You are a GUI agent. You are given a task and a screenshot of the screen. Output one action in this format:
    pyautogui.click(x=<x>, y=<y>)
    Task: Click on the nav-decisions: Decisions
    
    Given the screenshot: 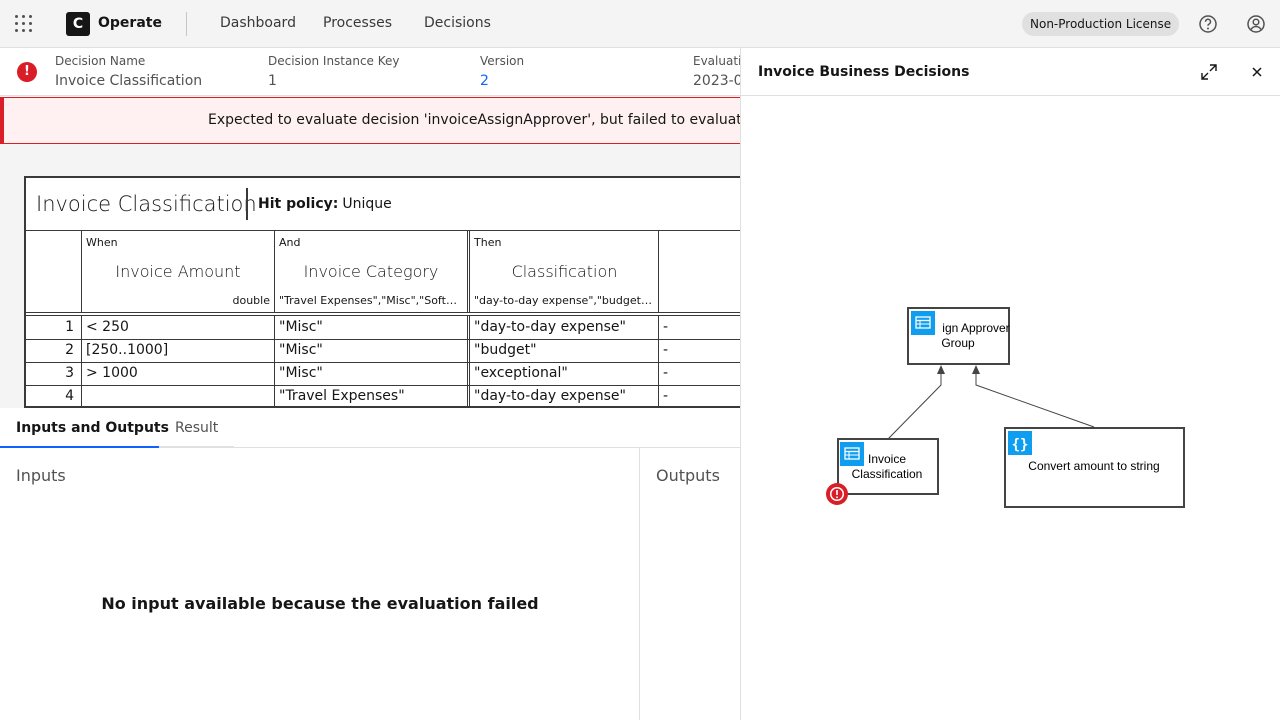 What is the action you would take?
    pyautogui.click(x=457, y=23)
    